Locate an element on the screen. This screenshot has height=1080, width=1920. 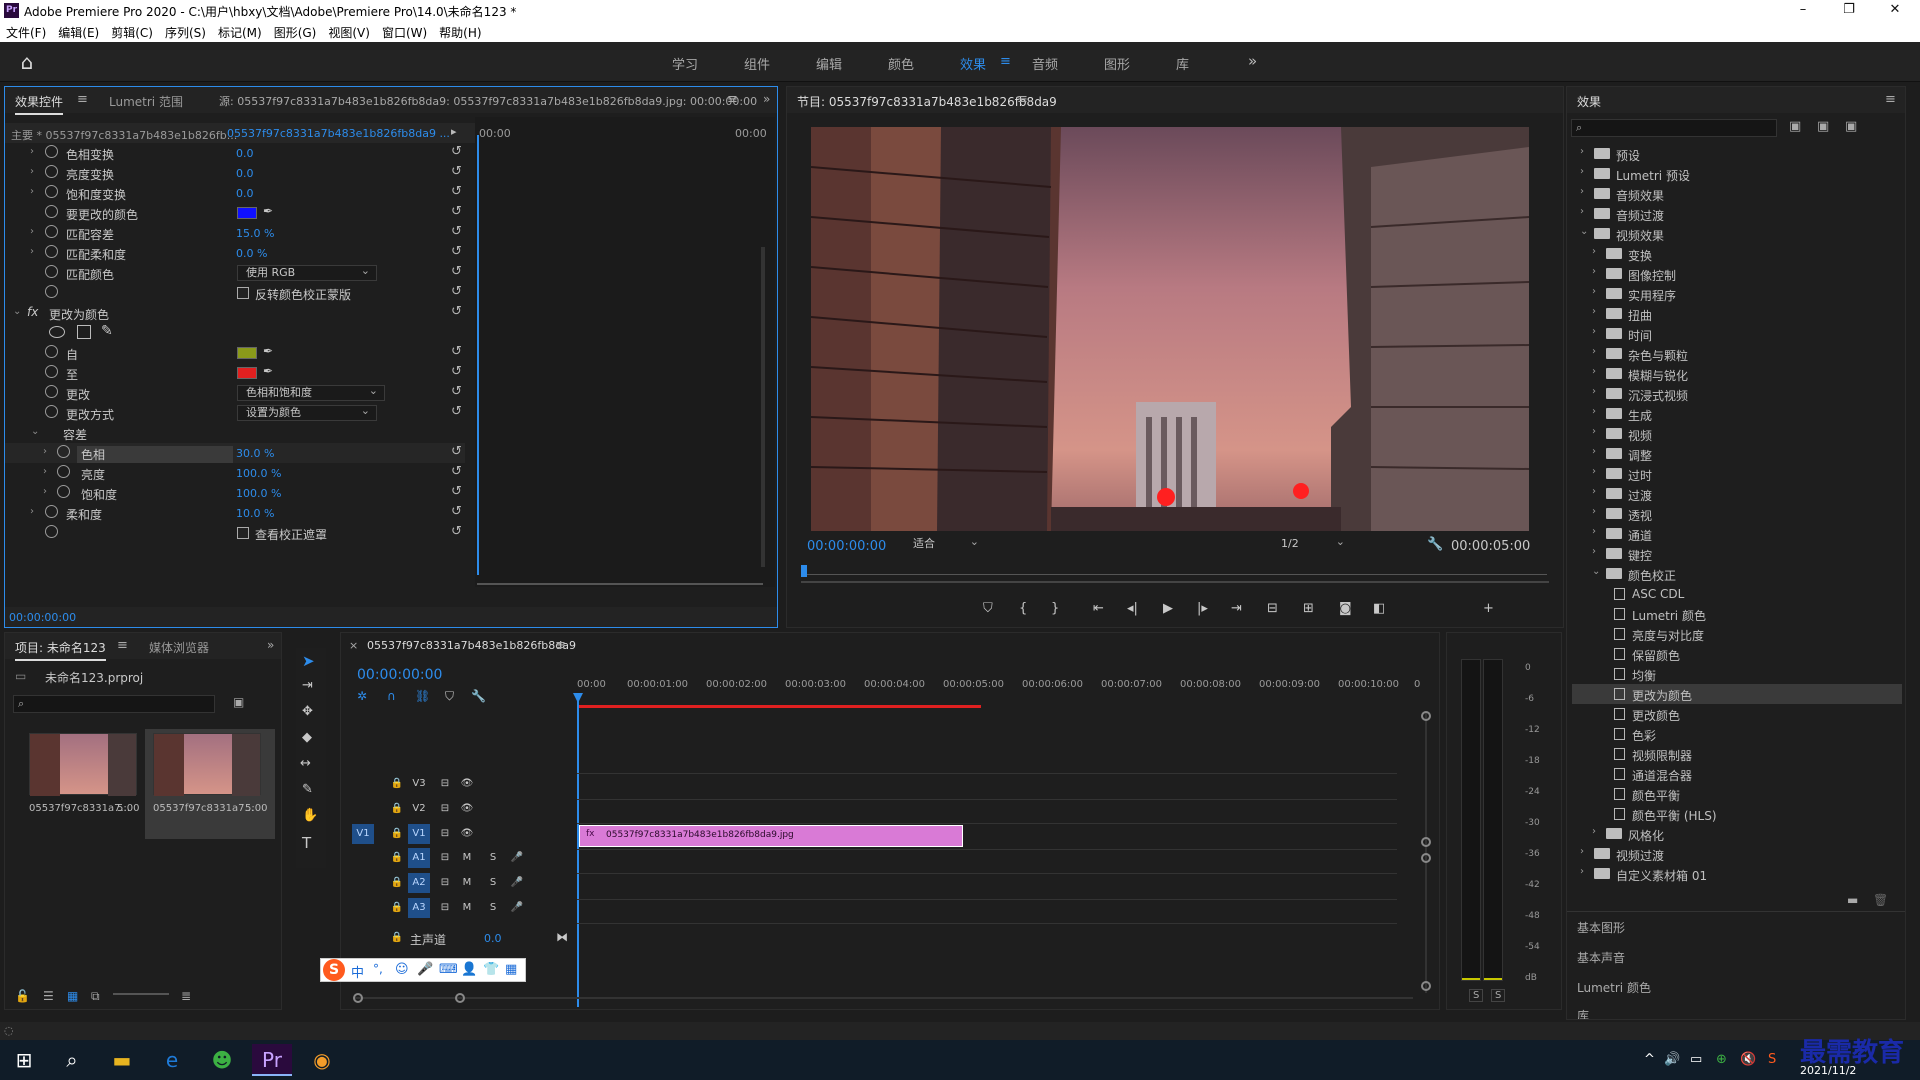
tab-effect-controls: 效果控件 is located at coordinates (39, 104).